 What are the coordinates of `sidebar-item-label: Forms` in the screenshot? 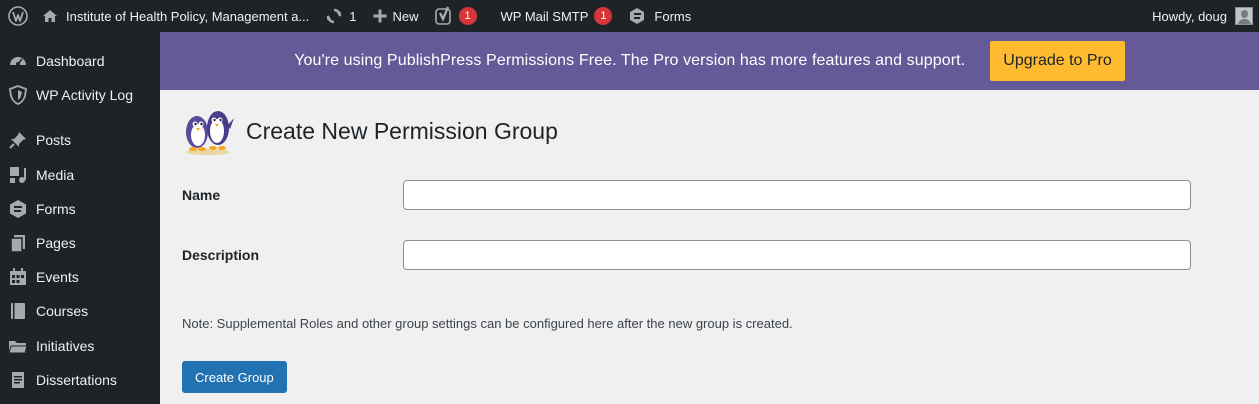 It's located at (56, 209).